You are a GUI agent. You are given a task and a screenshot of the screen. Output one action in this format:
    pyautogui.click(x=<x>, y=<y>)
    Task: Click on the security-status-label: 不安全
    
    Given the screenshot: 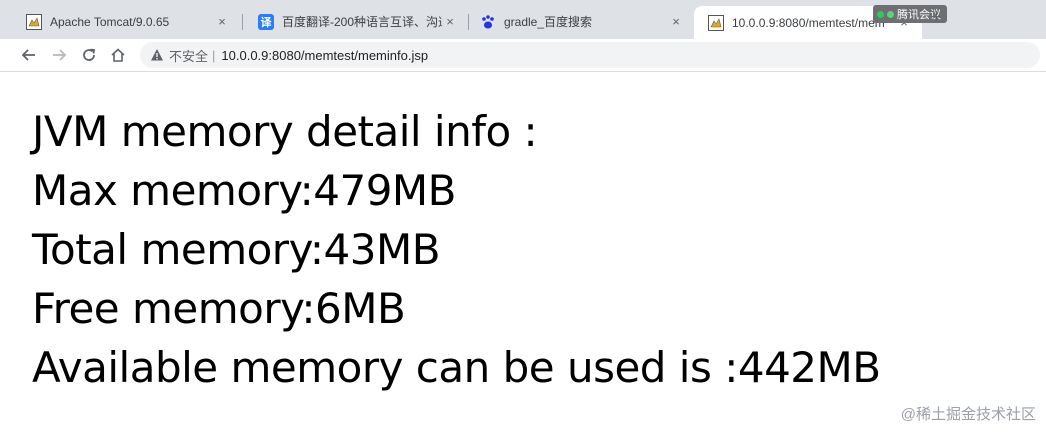 What is the action you would take?
    pyautogui.click(x=188, y=55)
    